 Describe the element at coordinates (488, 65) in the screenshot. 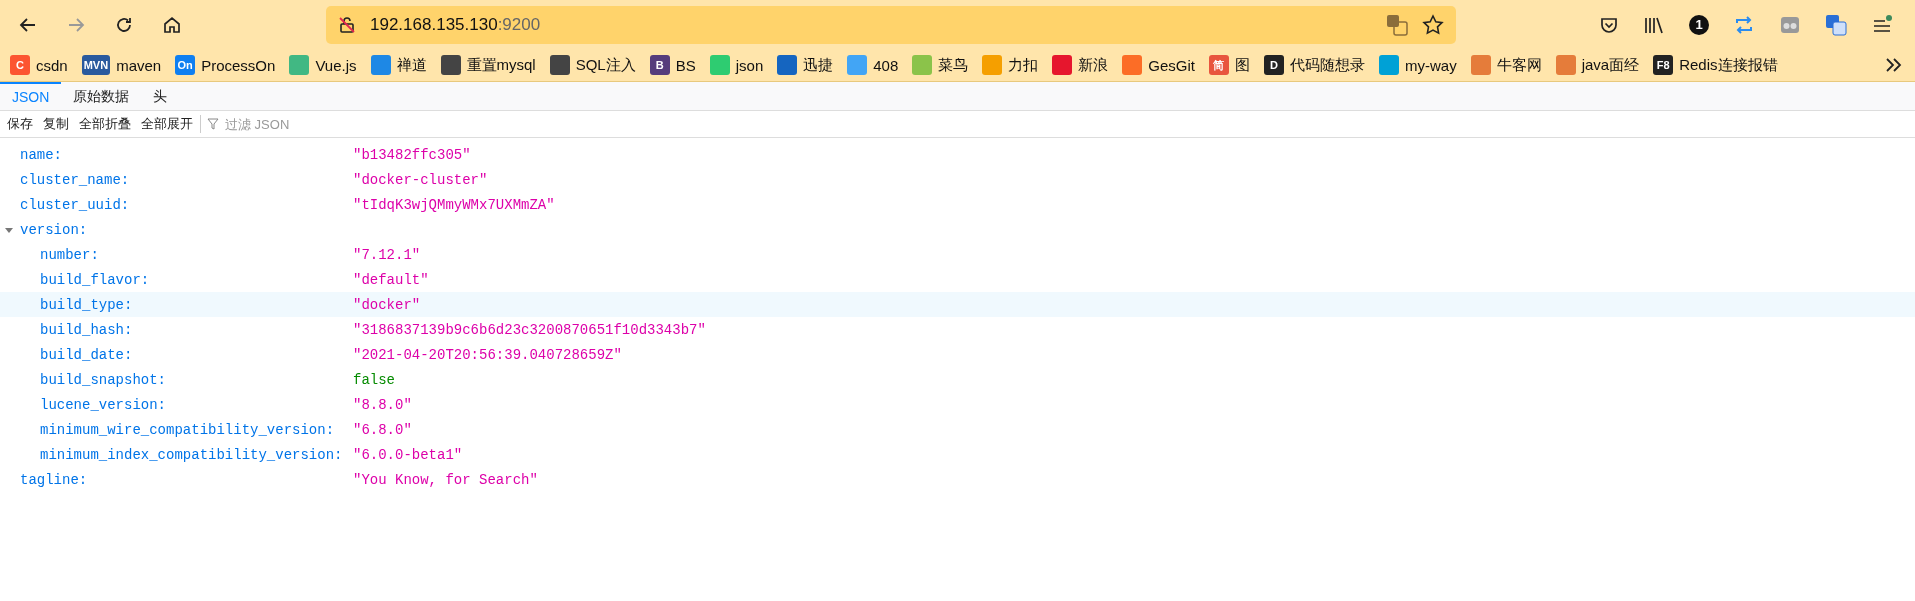

I see `bookmark-item: 重置mysql` at that location.